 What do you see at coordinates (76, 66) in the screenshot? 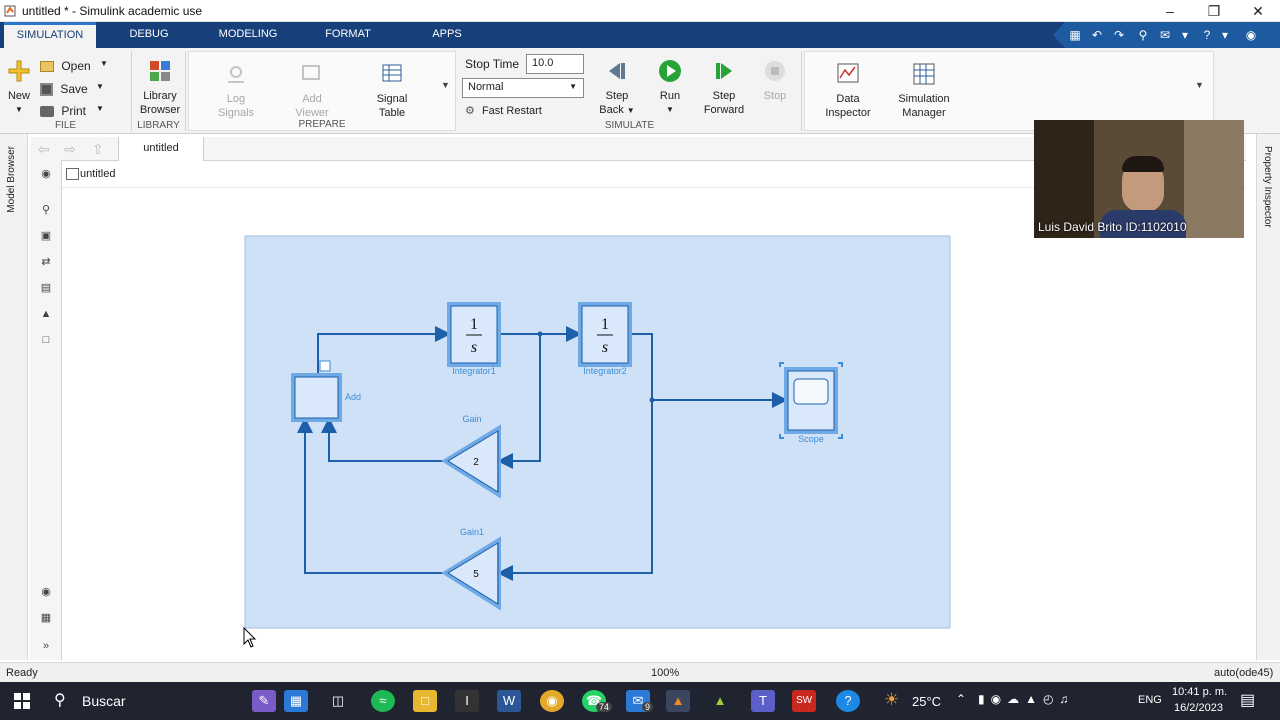
I see `open-label: Open` at bounding box center [76, 66].